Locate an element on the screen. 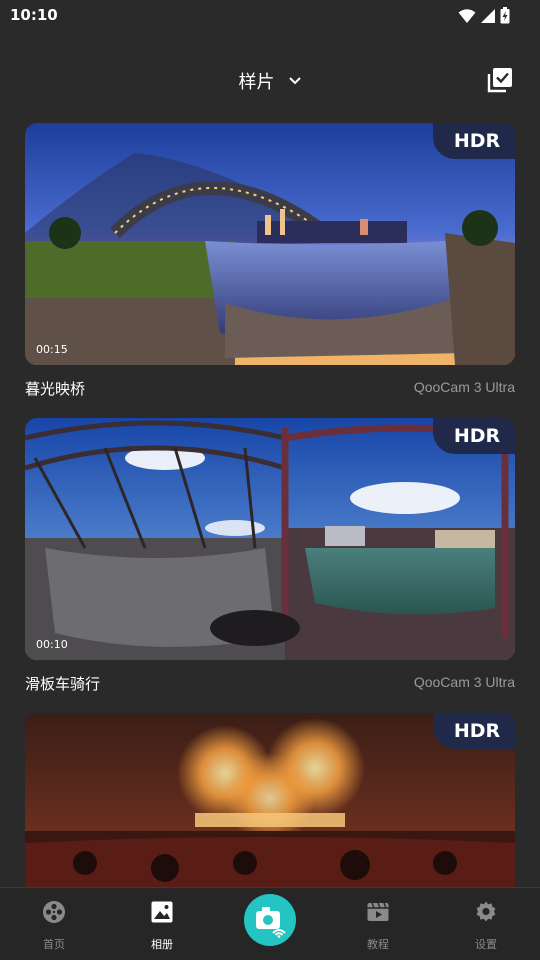  camera-wifi-icon is located at coordinates (271, 922).